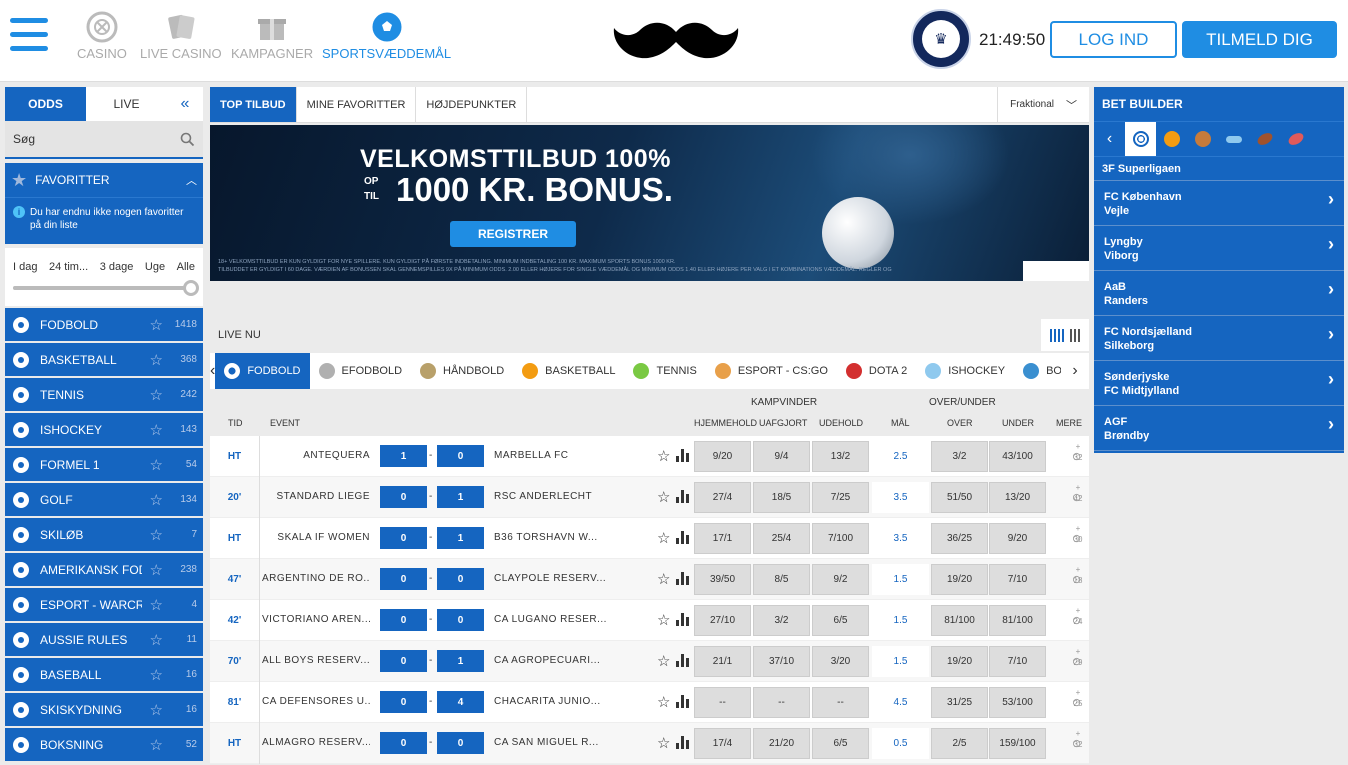 Image resolution: width=1348 pixels, height=765 pixels. What do you see at coordinates (1075, 335) in the screenshot?
I see `view-columns-icon` at bounding box center [1075, 335].